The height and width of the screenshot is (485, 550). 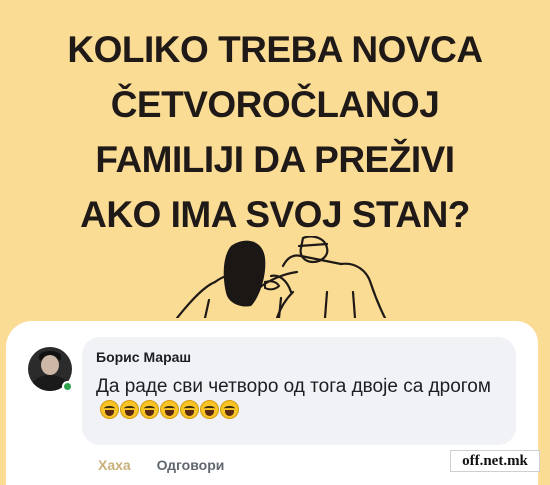 I want to click on headline-line-3: FAMILIJI DA PREŽIVI, so click(x=275, y=159).